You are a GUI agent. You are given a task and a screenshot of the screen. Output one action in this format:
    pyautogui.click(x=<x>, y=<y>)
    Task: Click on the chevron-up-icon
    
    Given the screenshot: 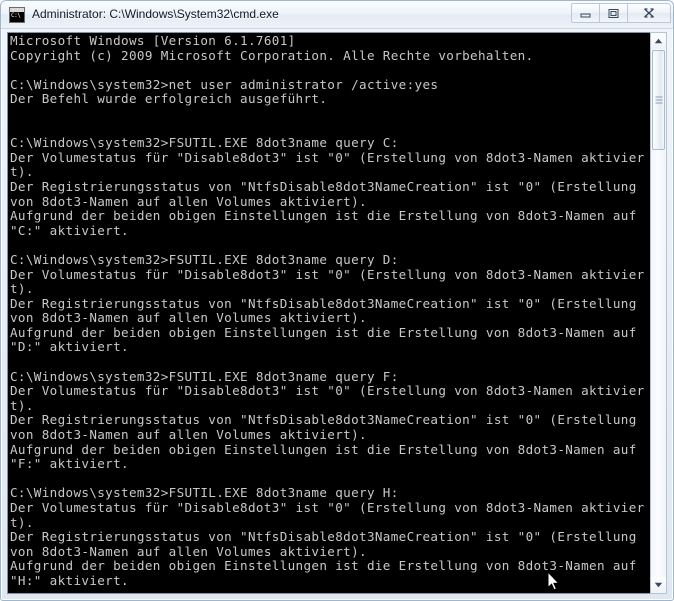 What is the action you would take?
    pyautogui.click(x=658, y=41)
    